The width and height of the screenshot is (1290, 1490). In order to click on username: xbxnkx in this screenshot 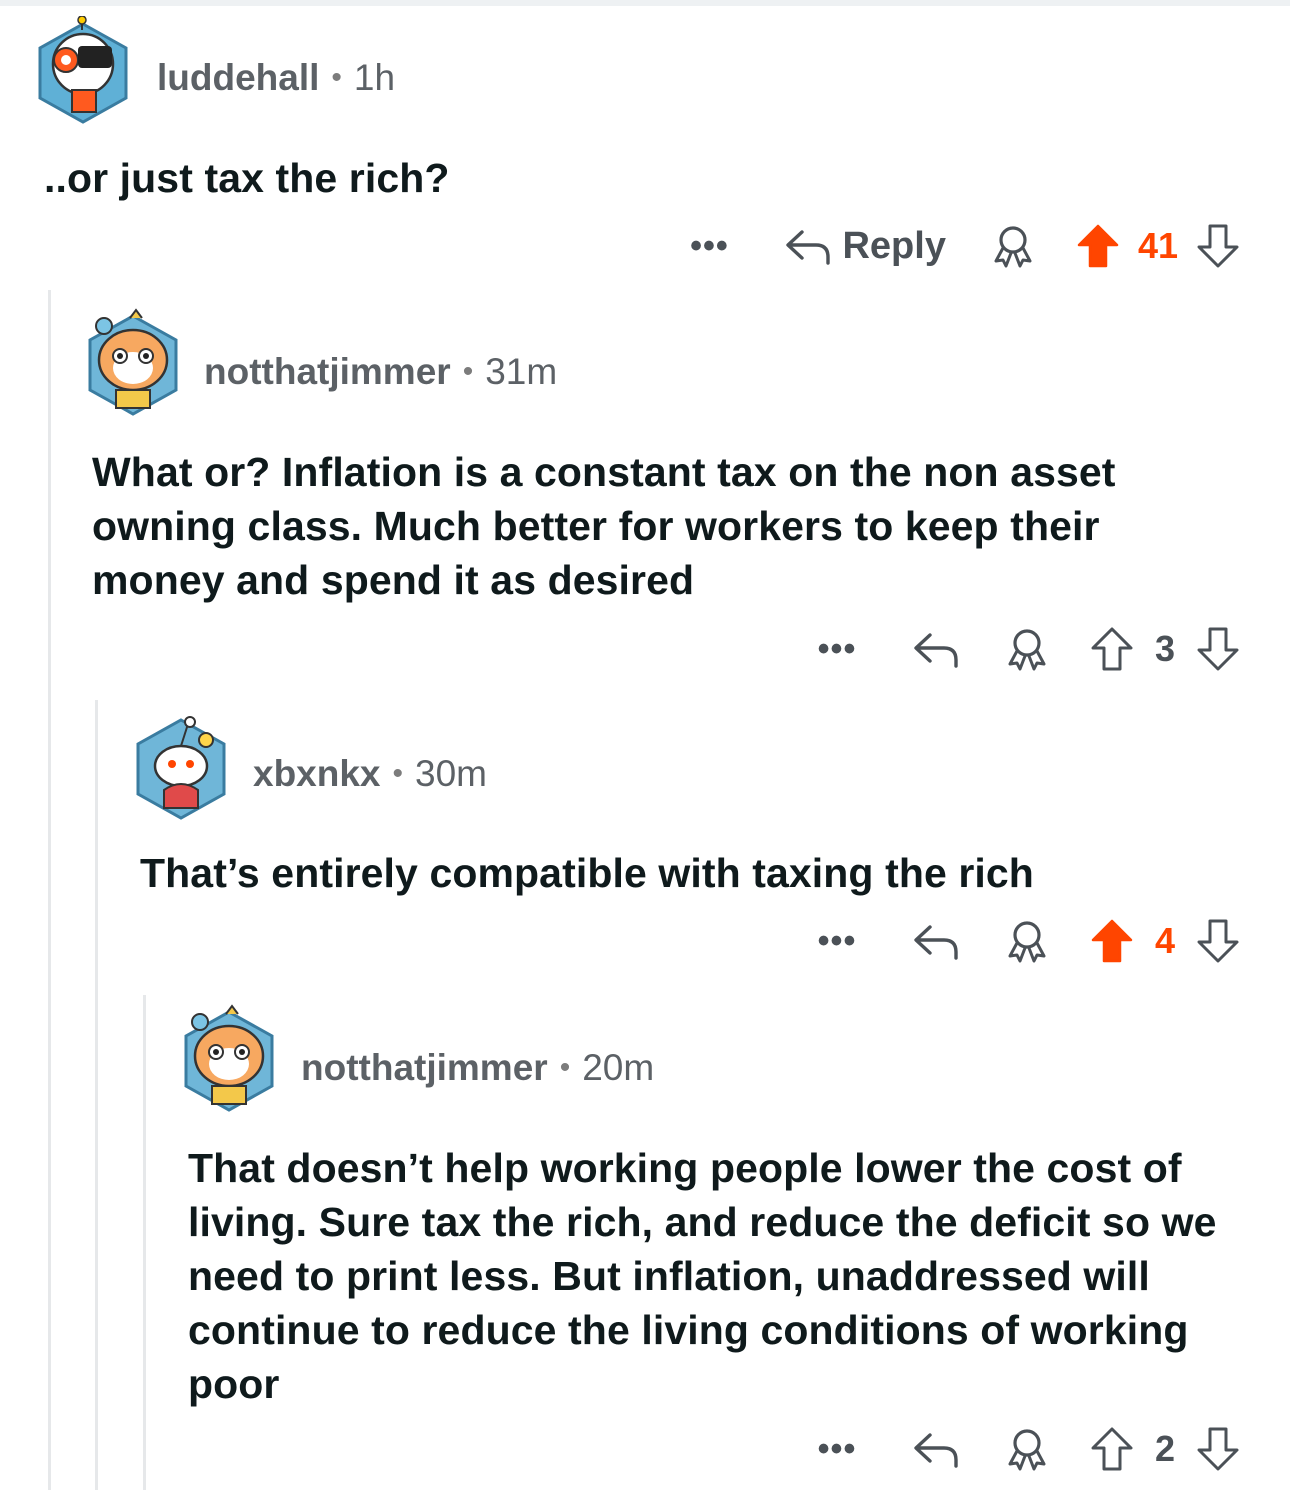, I will do `click(317, 774)`.